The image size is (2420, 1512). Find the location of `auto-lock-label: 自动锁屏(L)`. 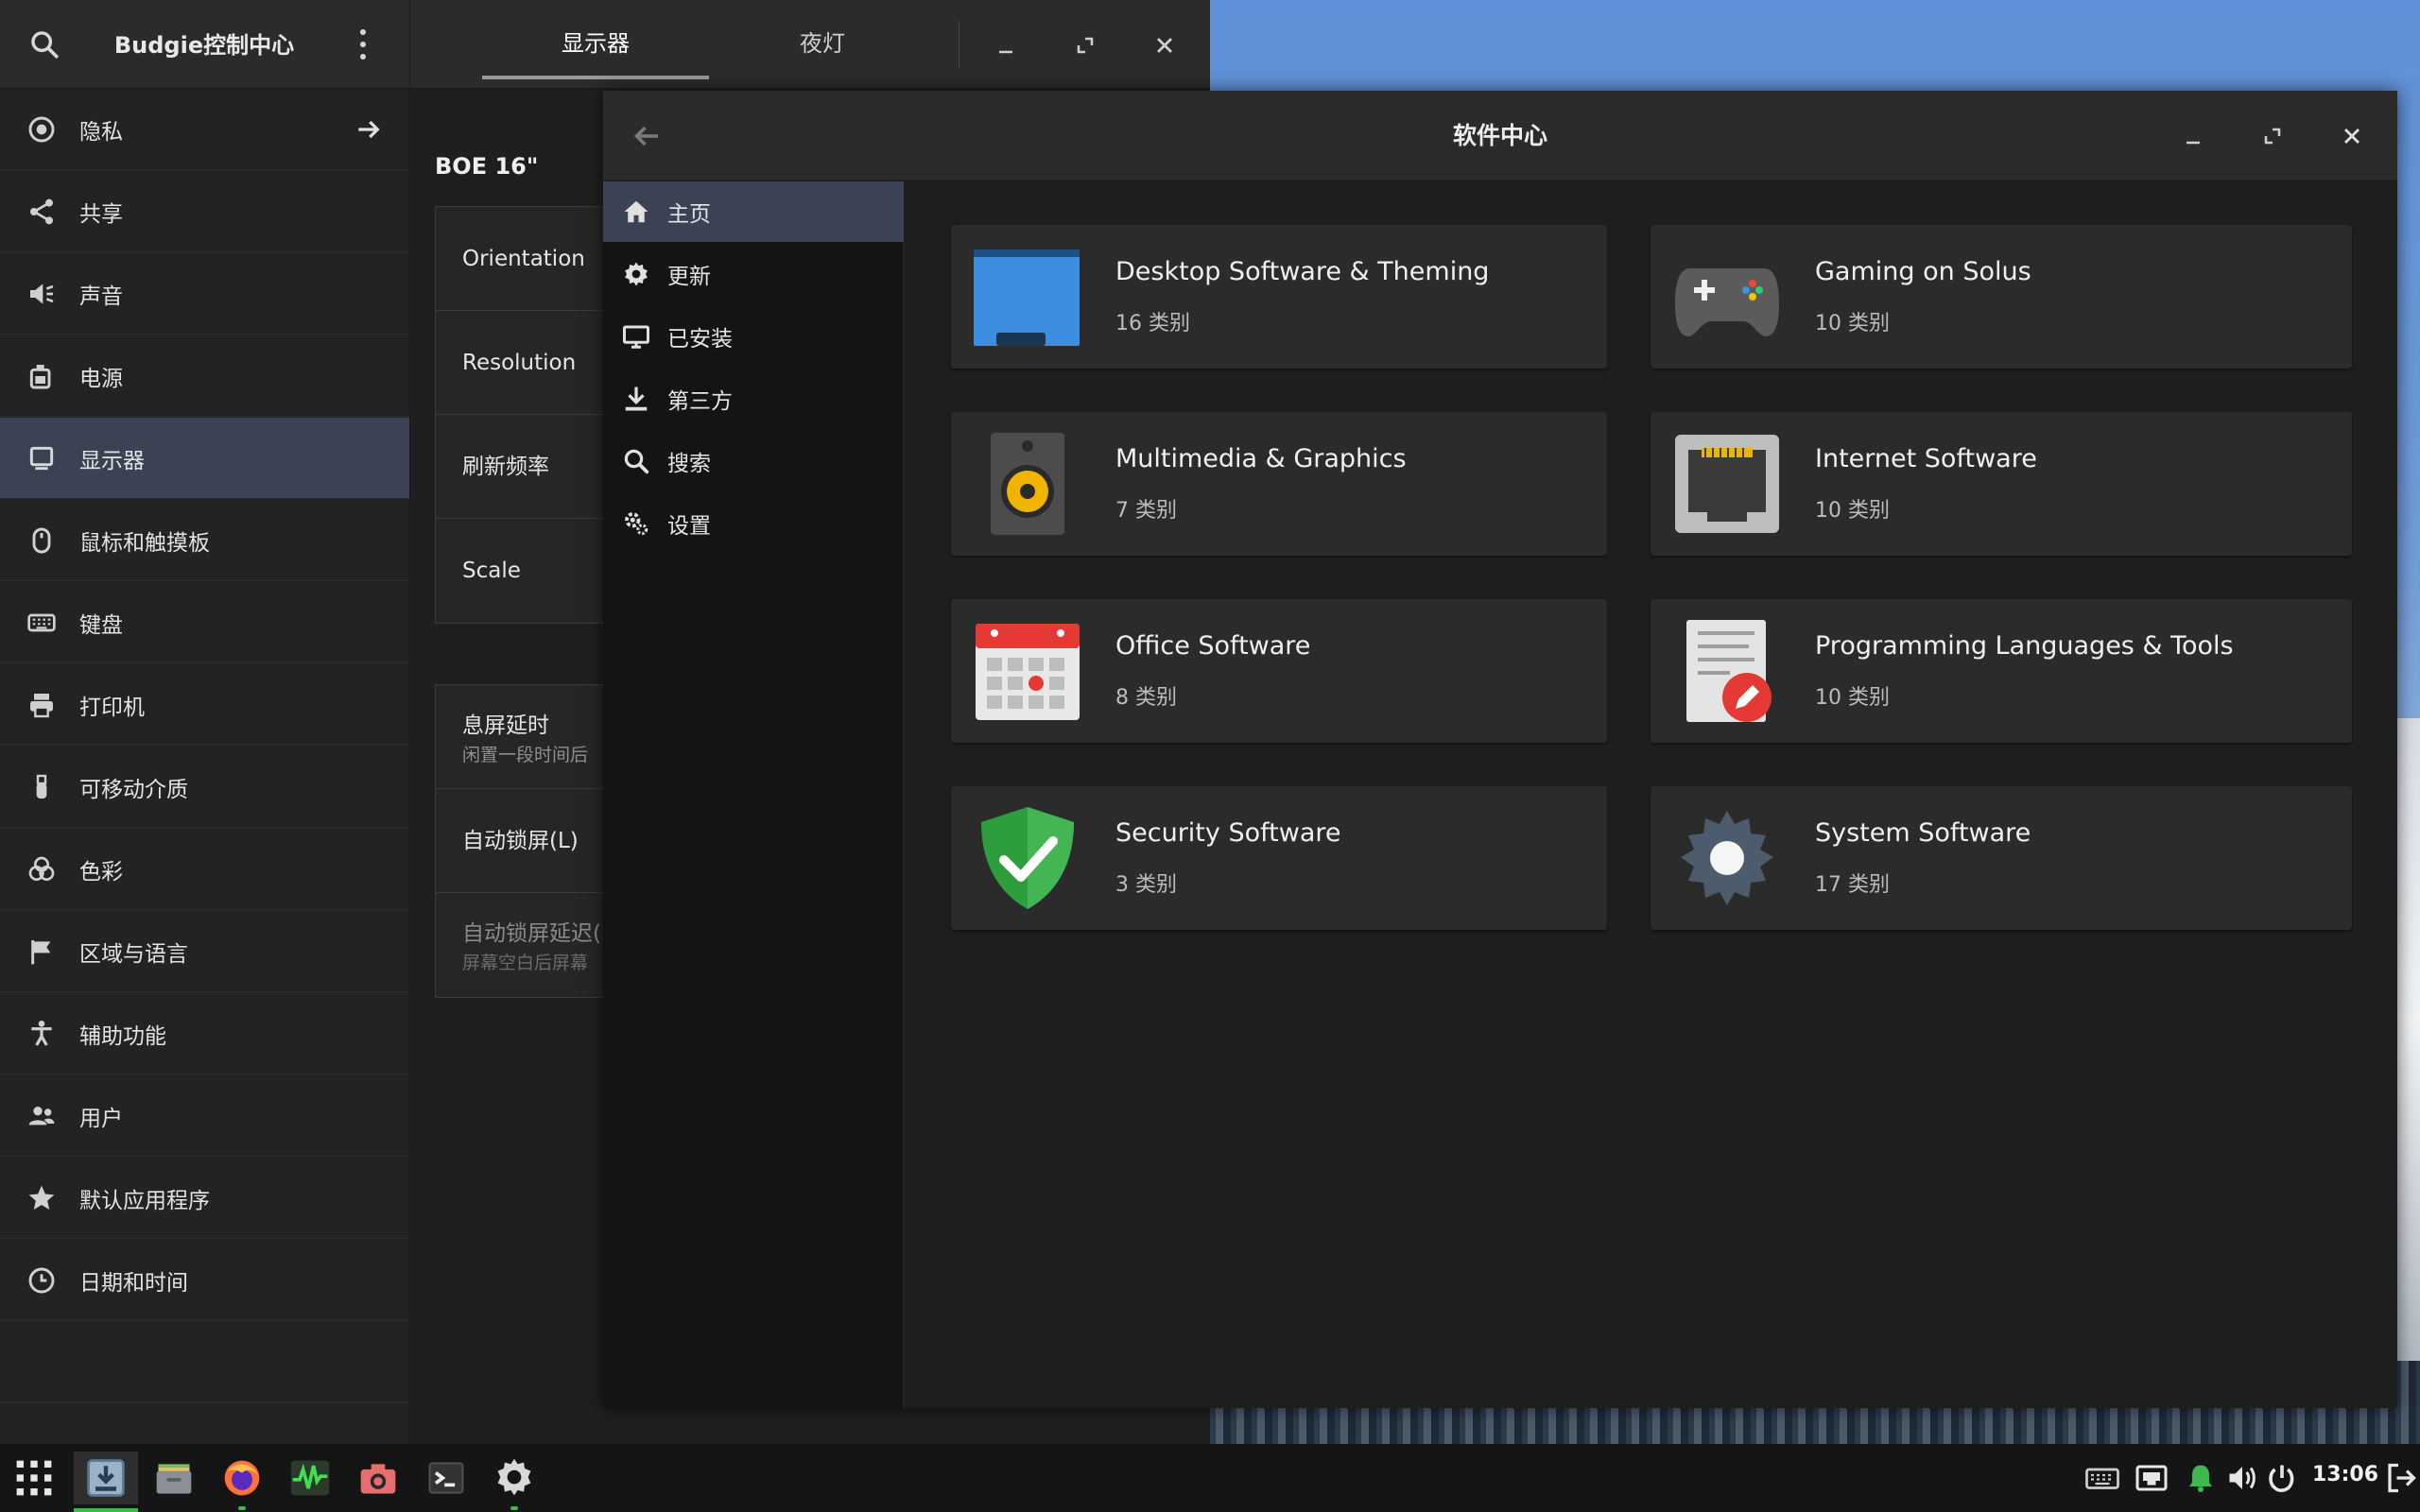

auto-lock-label: 自动锁屏(L) is located at coordinates (520, 841).